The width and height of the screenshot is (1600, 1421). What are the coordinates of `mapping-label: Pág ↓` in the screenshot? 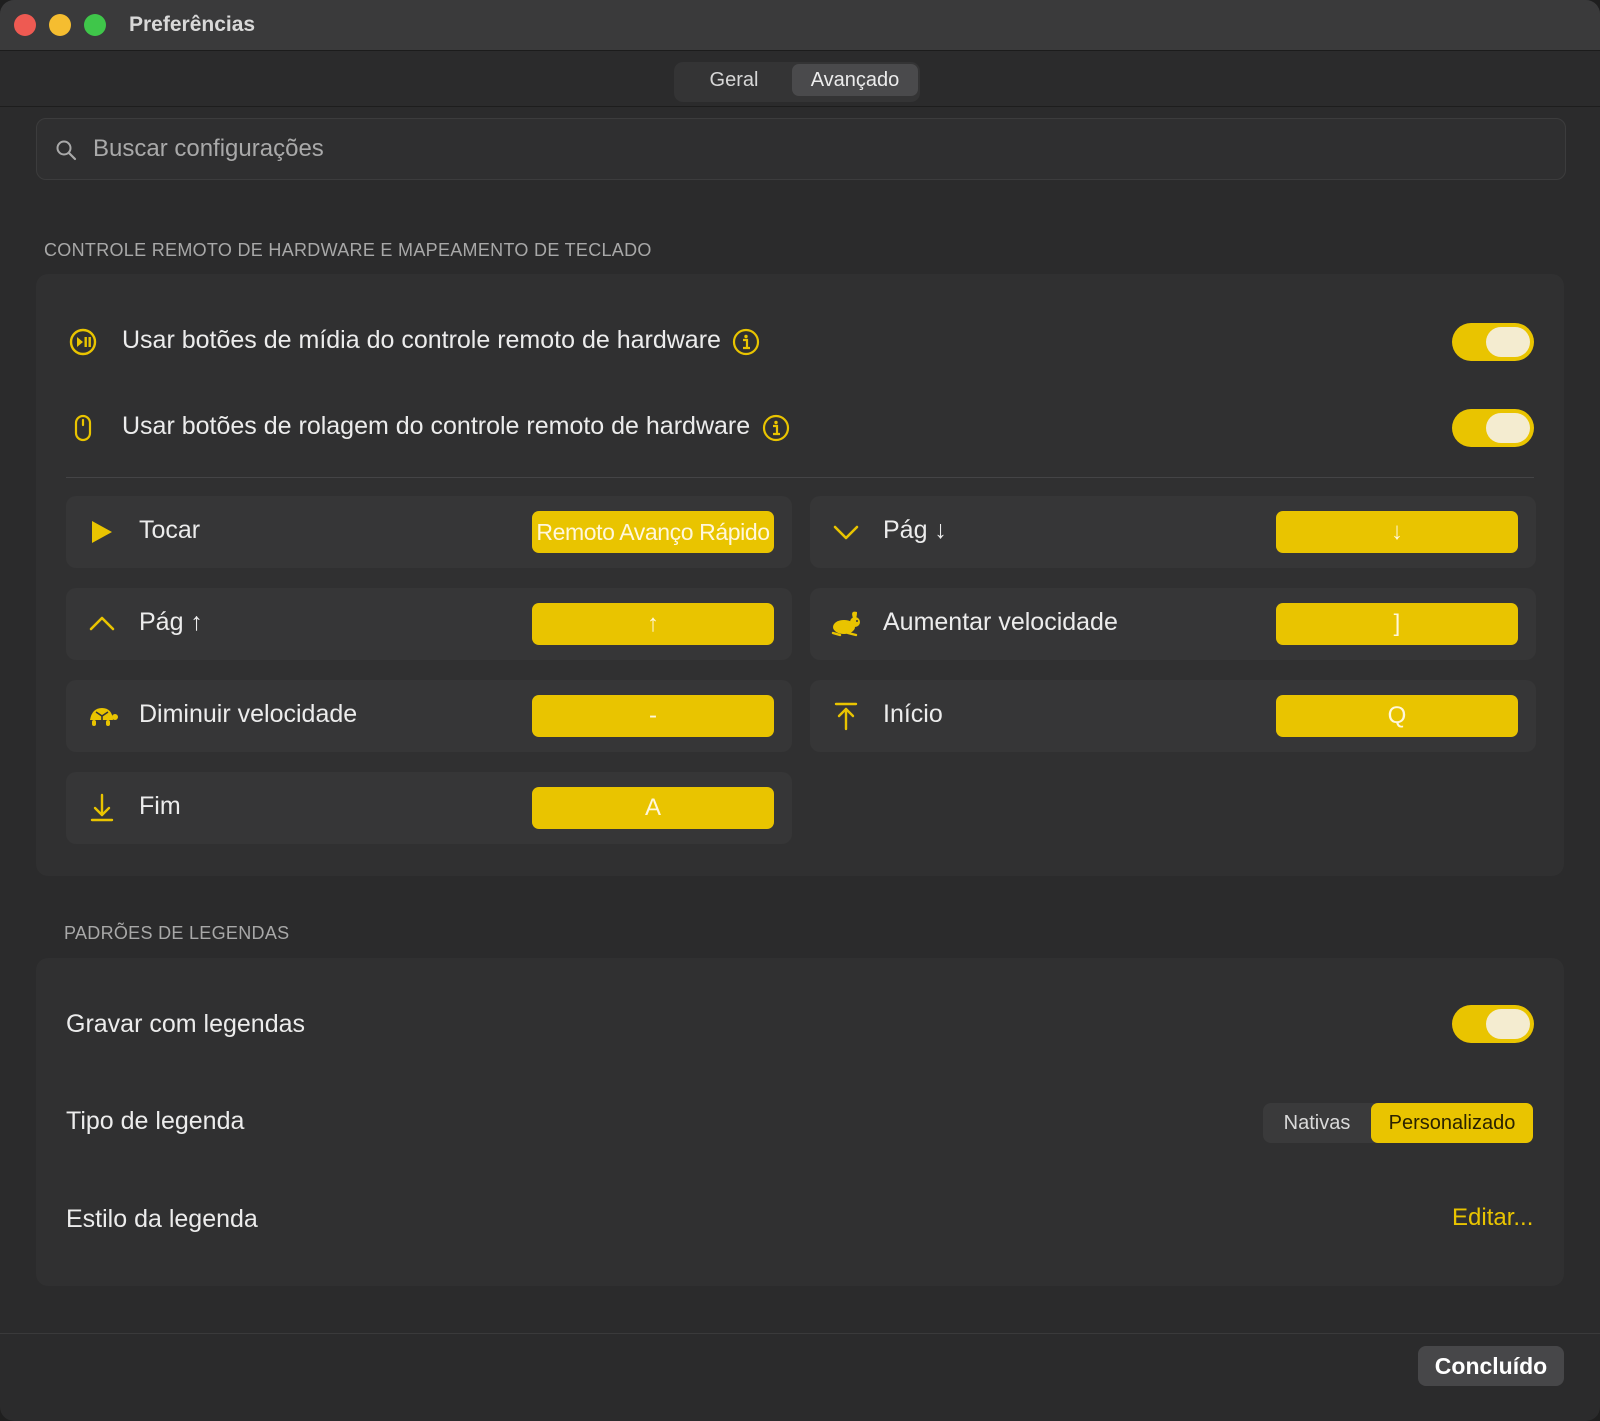 It's located at (915, 530).